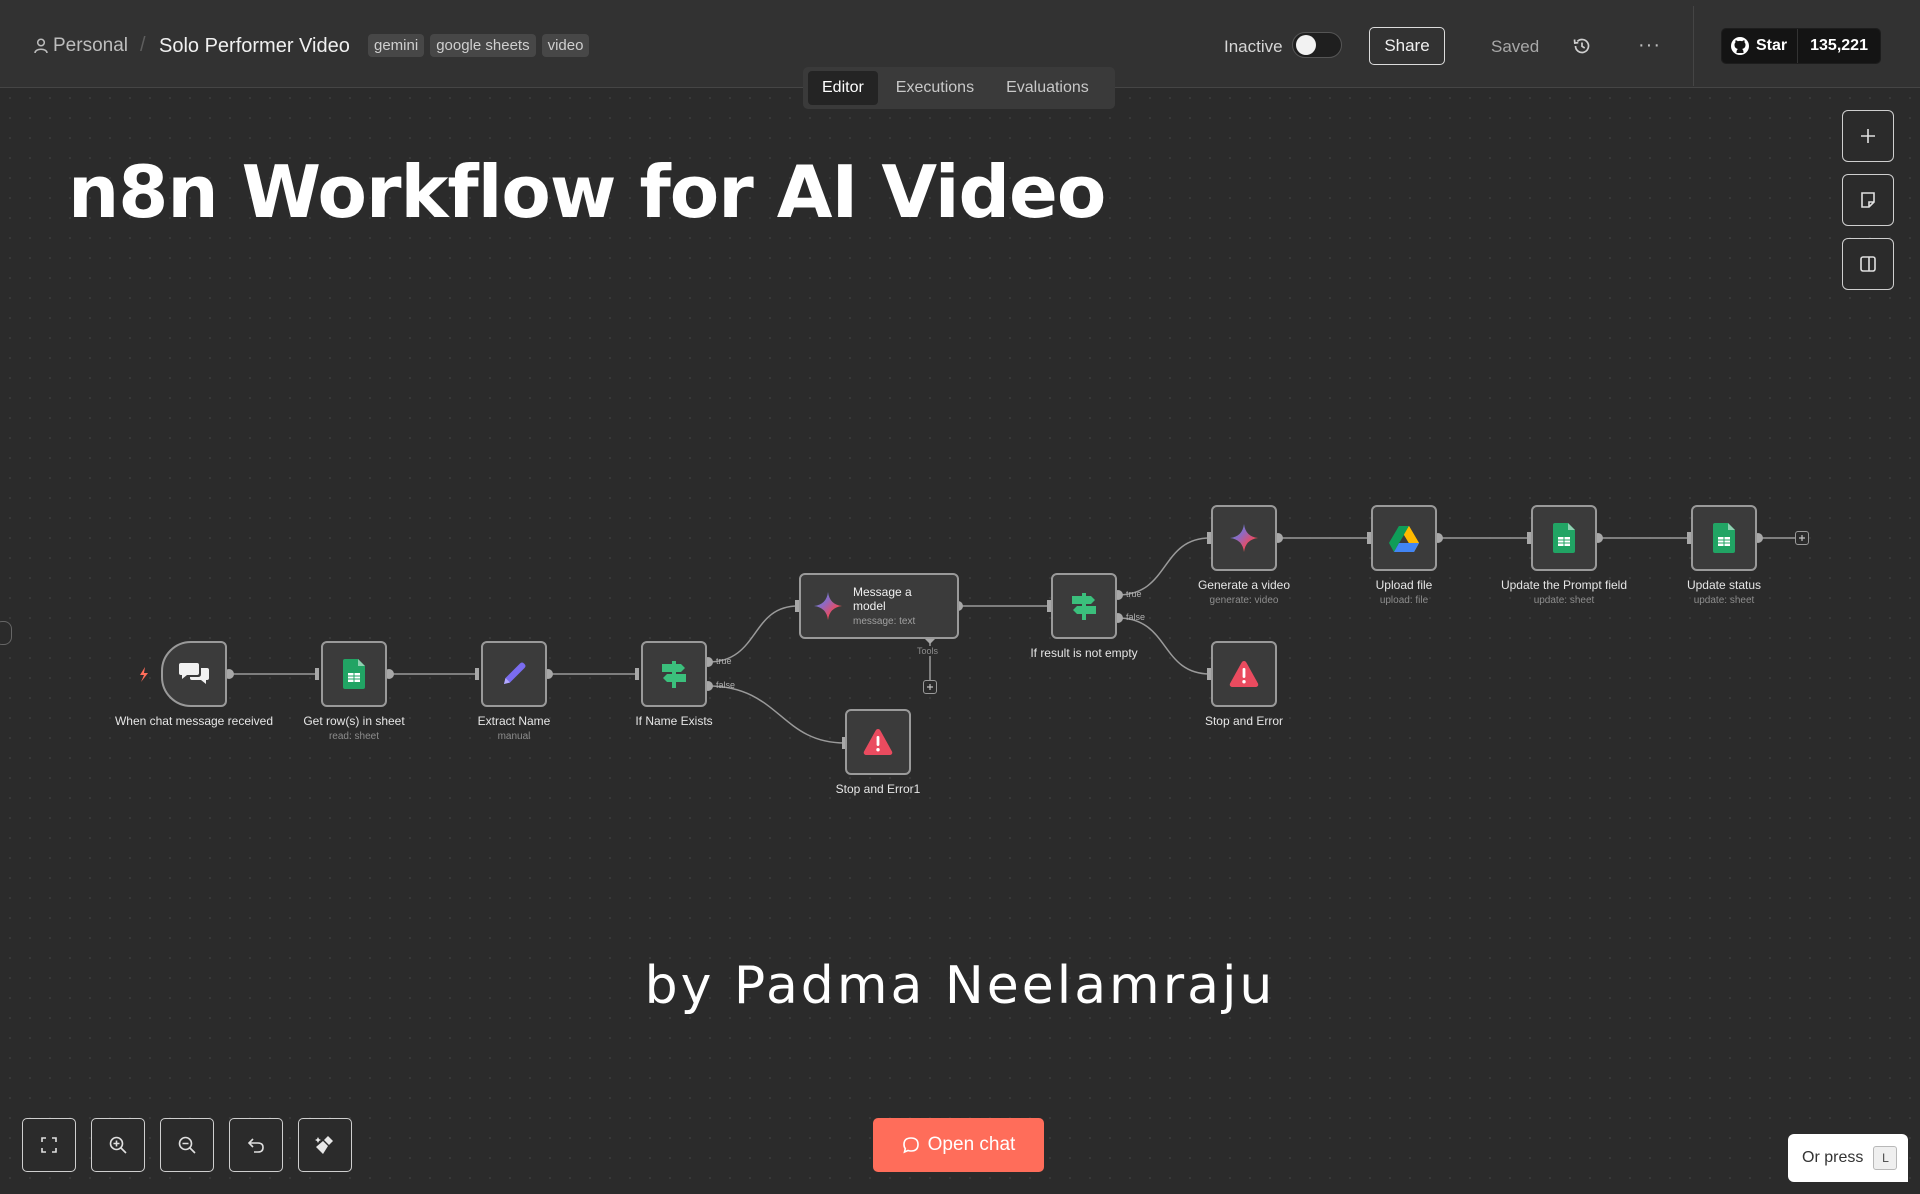 The image size is (1920, 1194). What do you see at coordinates (1515, 46) in the screenshot?
I see `saved-status: Saved` at bounding box center [1515, 46].